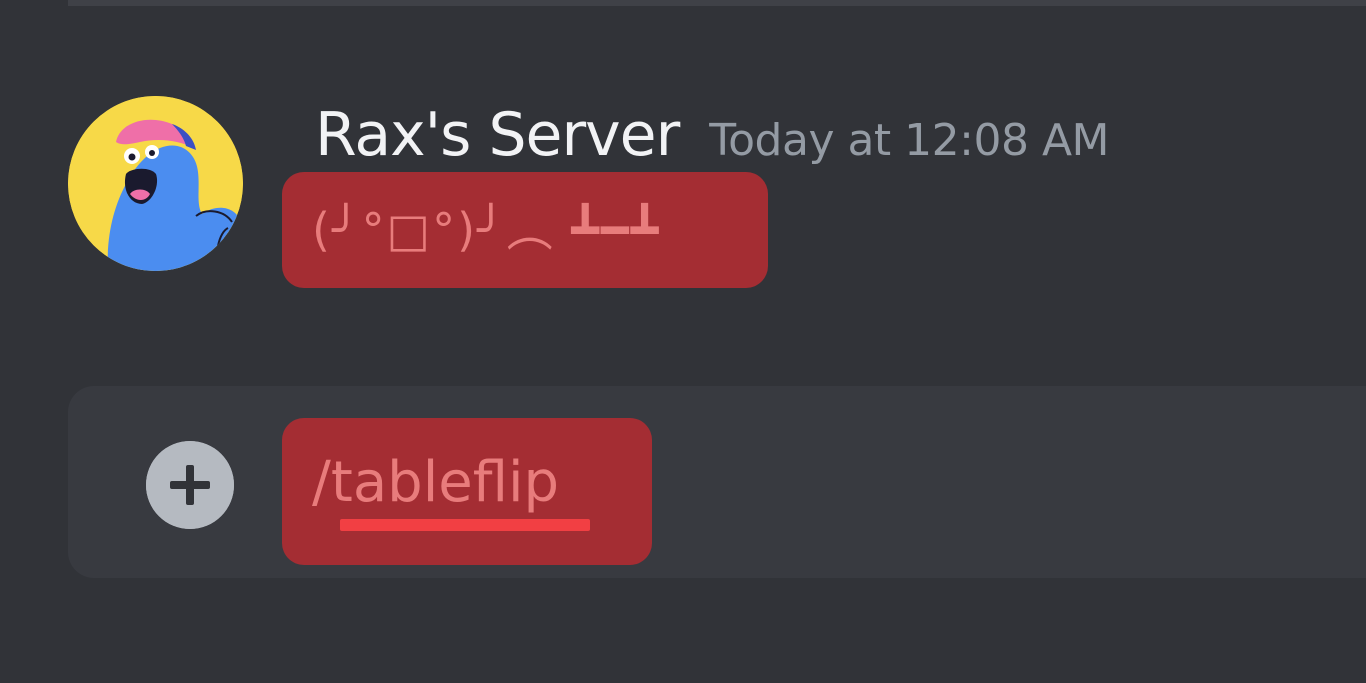 The width and height of the screenshot is (1366, 683). Describe the element at coordinates (909, 140) in the screenshot. I see `message-timestamp: Today at 12:08 AM` at that location.